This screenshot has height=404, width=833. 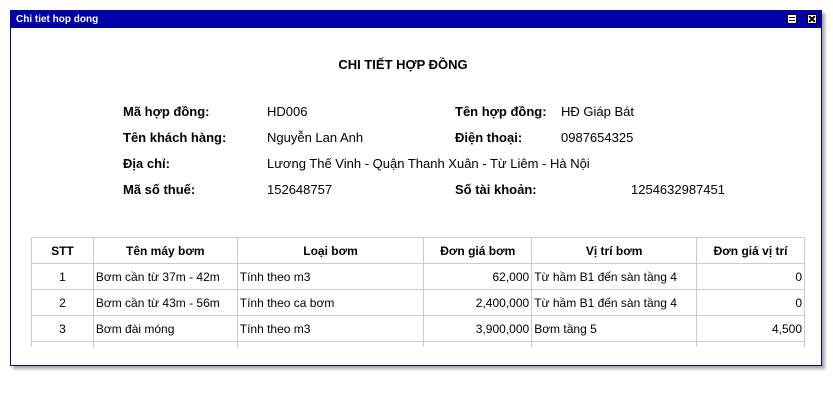 What do you see at coordinates (614, 328) in the screenshot?
I see `cell-position: Bơm tầng 5` at bounding box center [614, 328].